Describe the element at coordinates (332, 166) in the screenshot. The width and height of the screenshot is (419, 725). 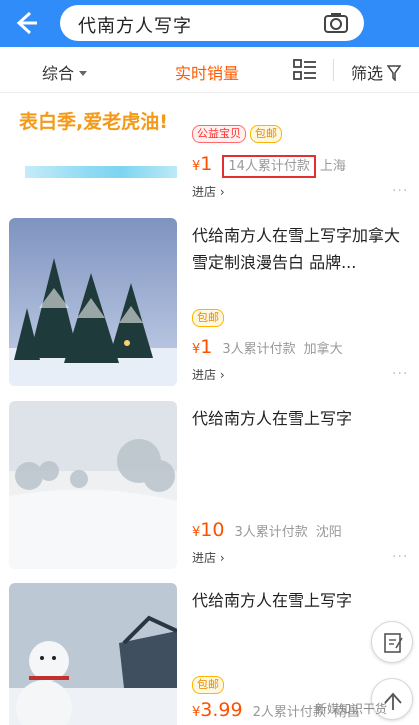
I see `location: 上海` at that location.